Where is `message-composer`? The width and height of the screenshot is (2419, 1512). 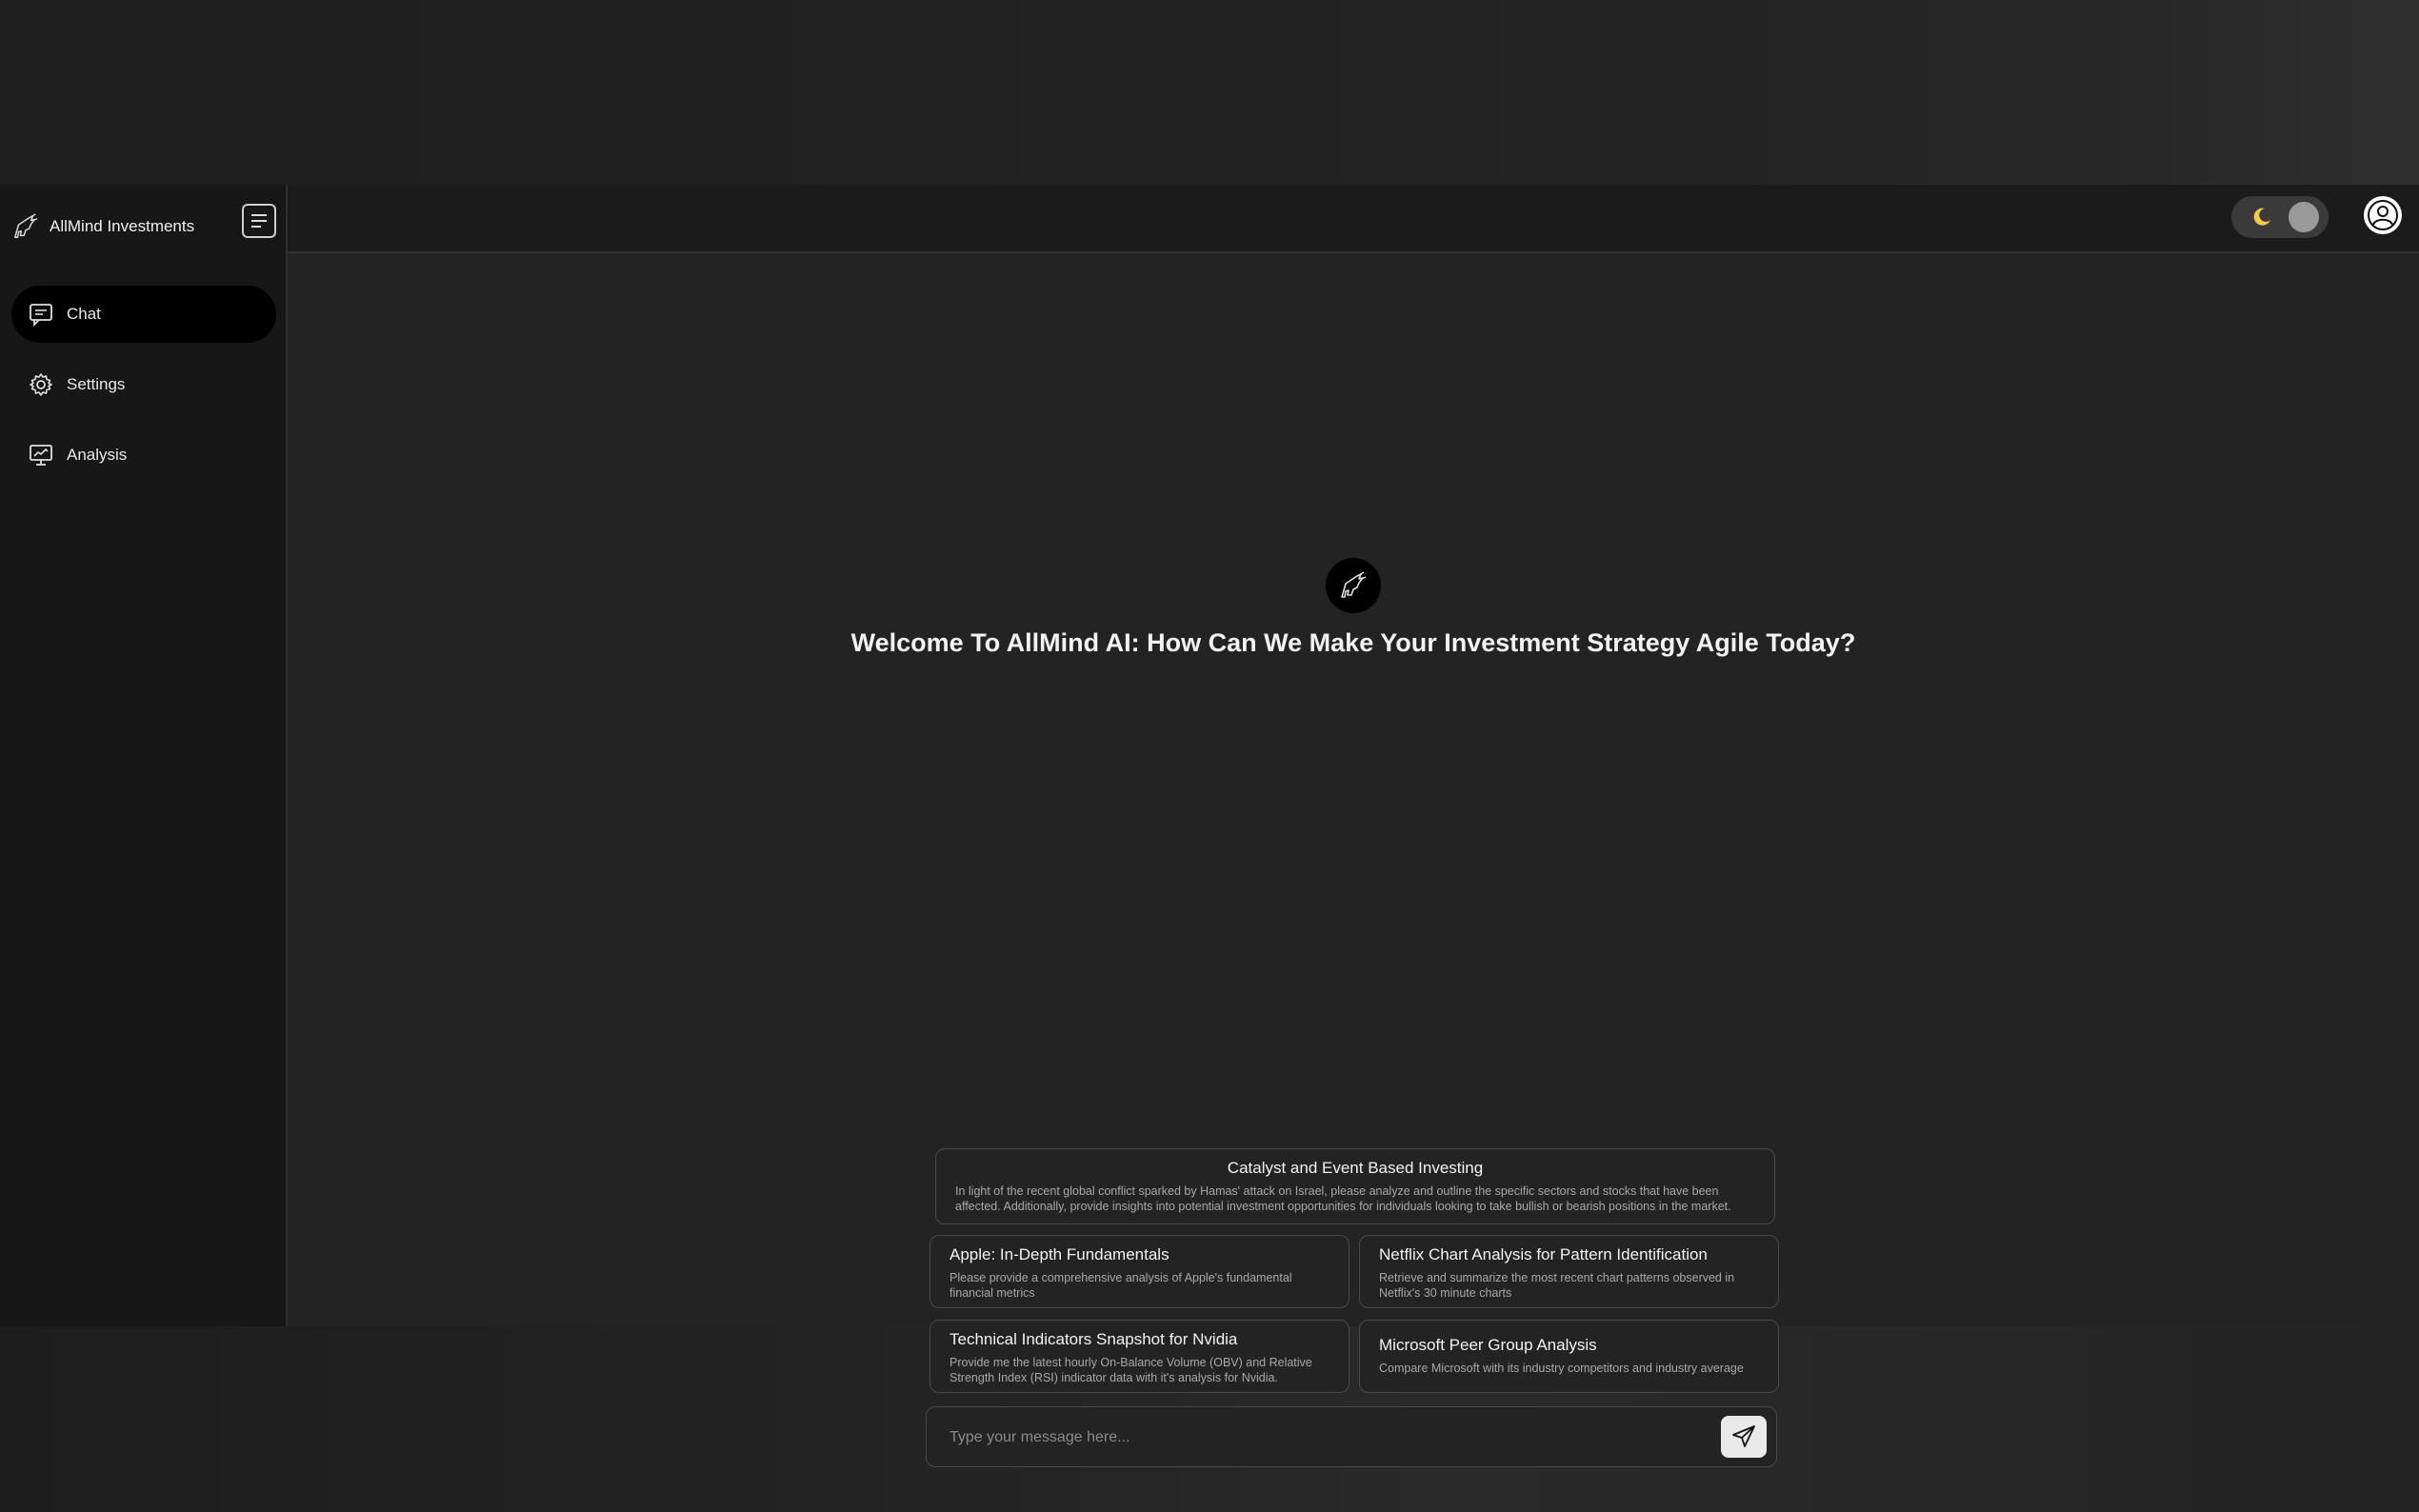 message-composer is located at coordinates (1351, 1436).